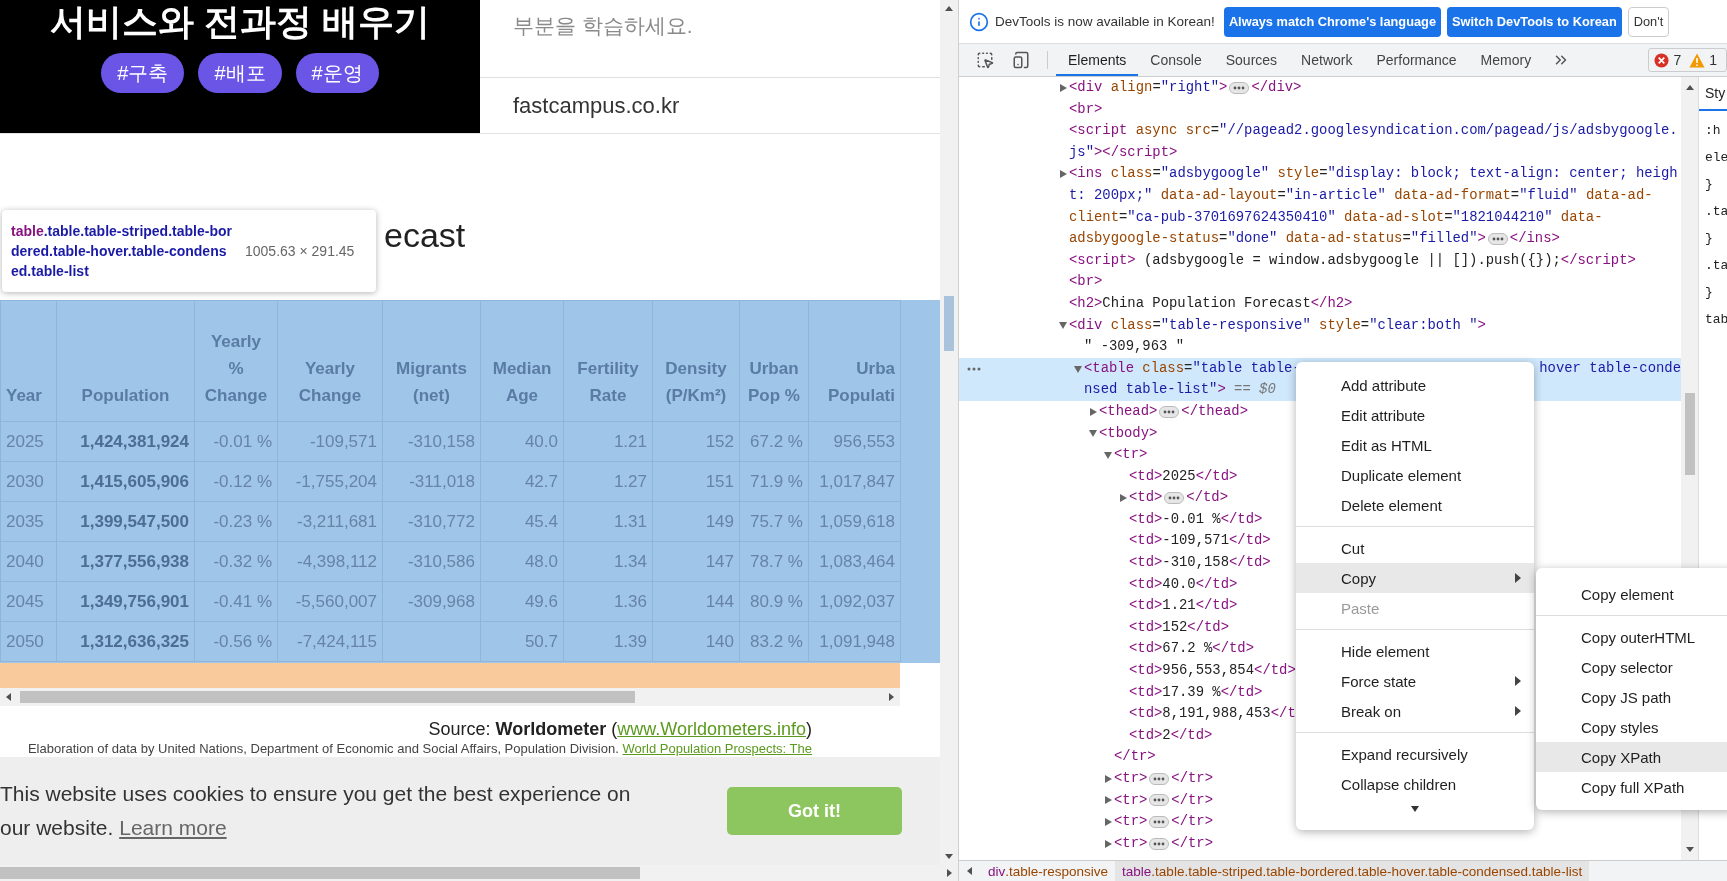 This screenshot has height=881, width=1727. Describe the element at coordinates (1415, 445) in the screenshot. I see `menu-item: Edit as HTML` at that location.